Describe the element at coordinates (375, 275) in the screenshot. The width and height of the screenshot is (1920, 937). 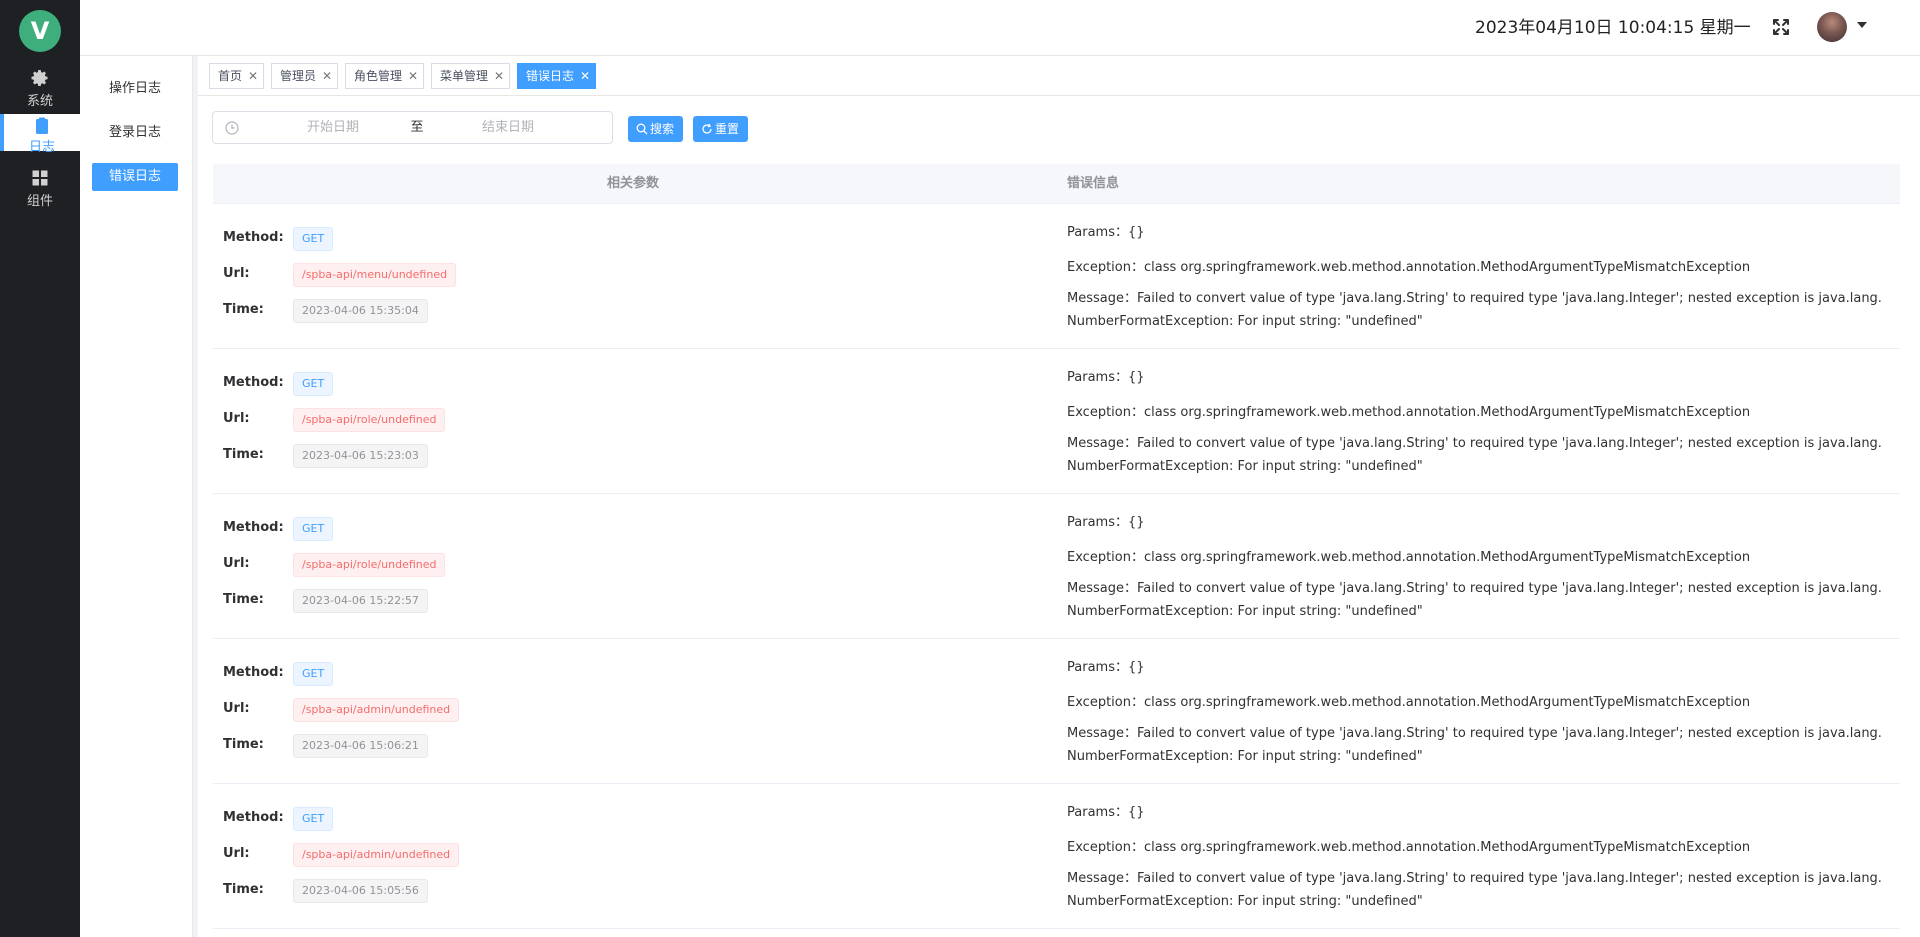
I see `url-tag: /spba-api/menu/undefined` at that location.